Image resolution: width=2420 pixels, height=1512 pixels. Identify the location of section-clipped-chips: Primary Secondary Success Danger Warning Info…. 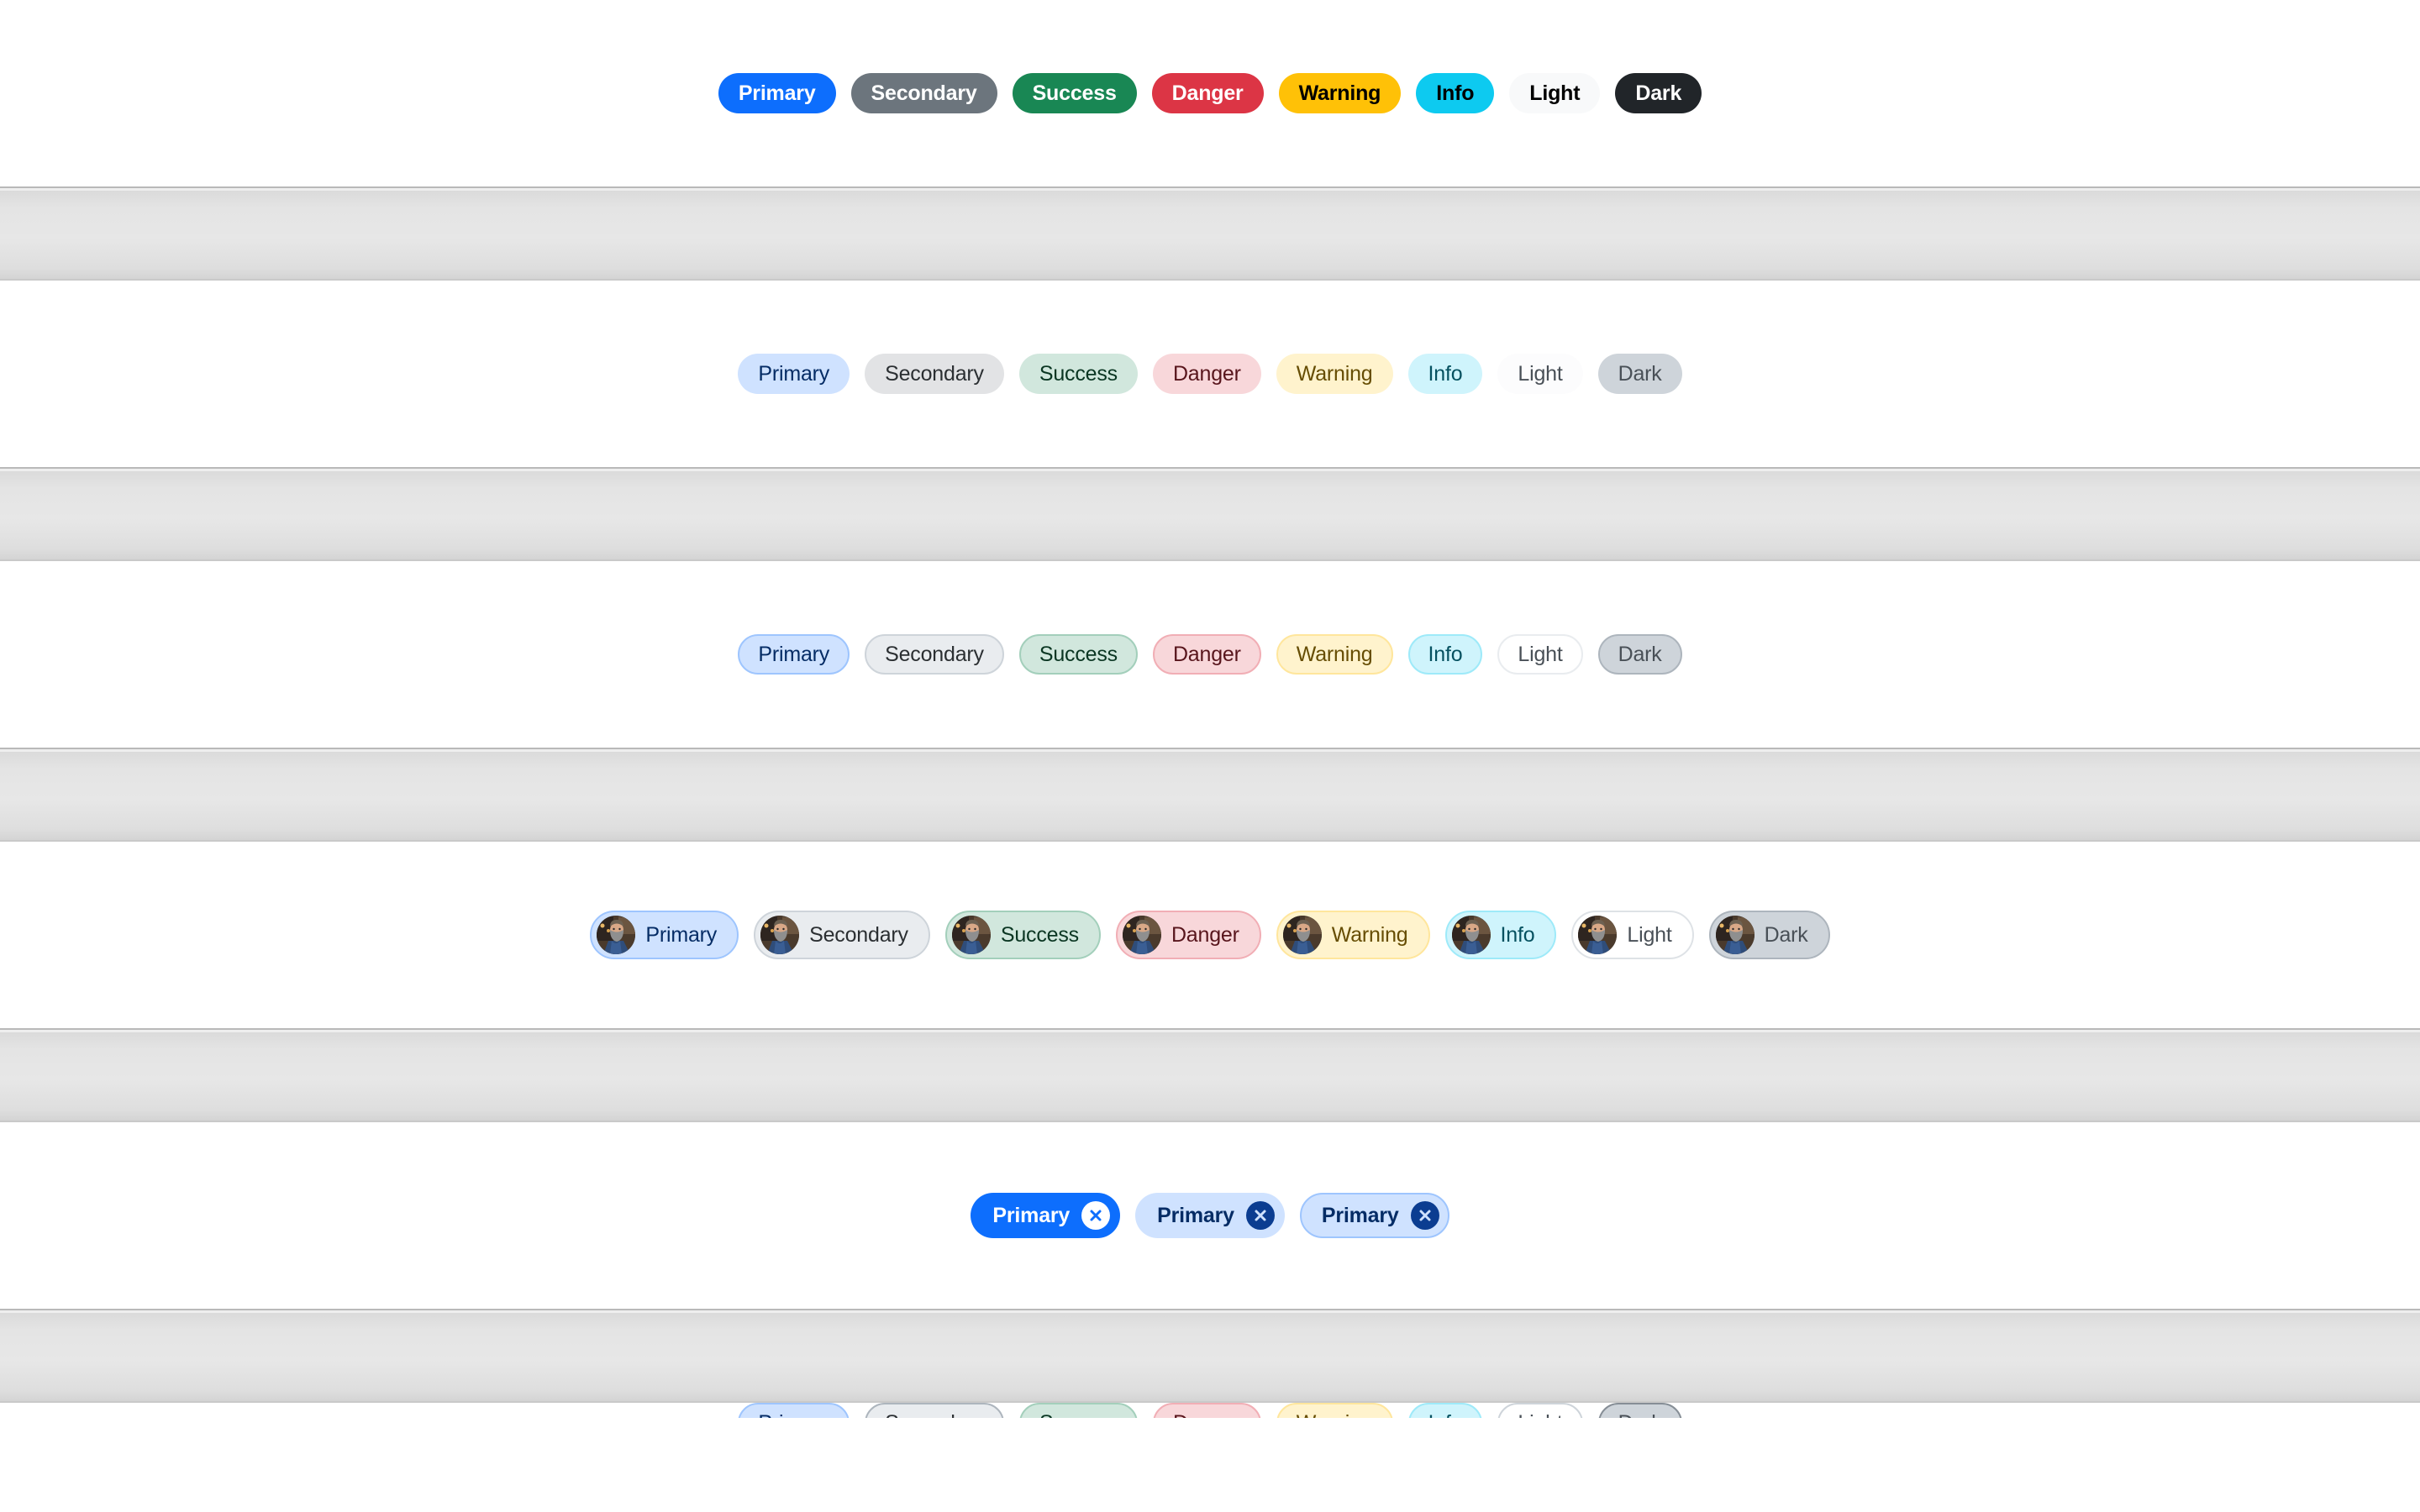
(1210, 1410).